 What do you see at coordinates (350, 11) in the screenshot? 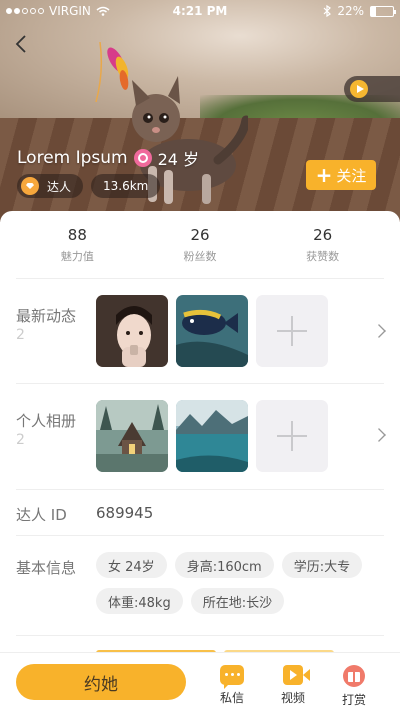
I see `battery-percent: 22%` at bounding box center [350, 11].